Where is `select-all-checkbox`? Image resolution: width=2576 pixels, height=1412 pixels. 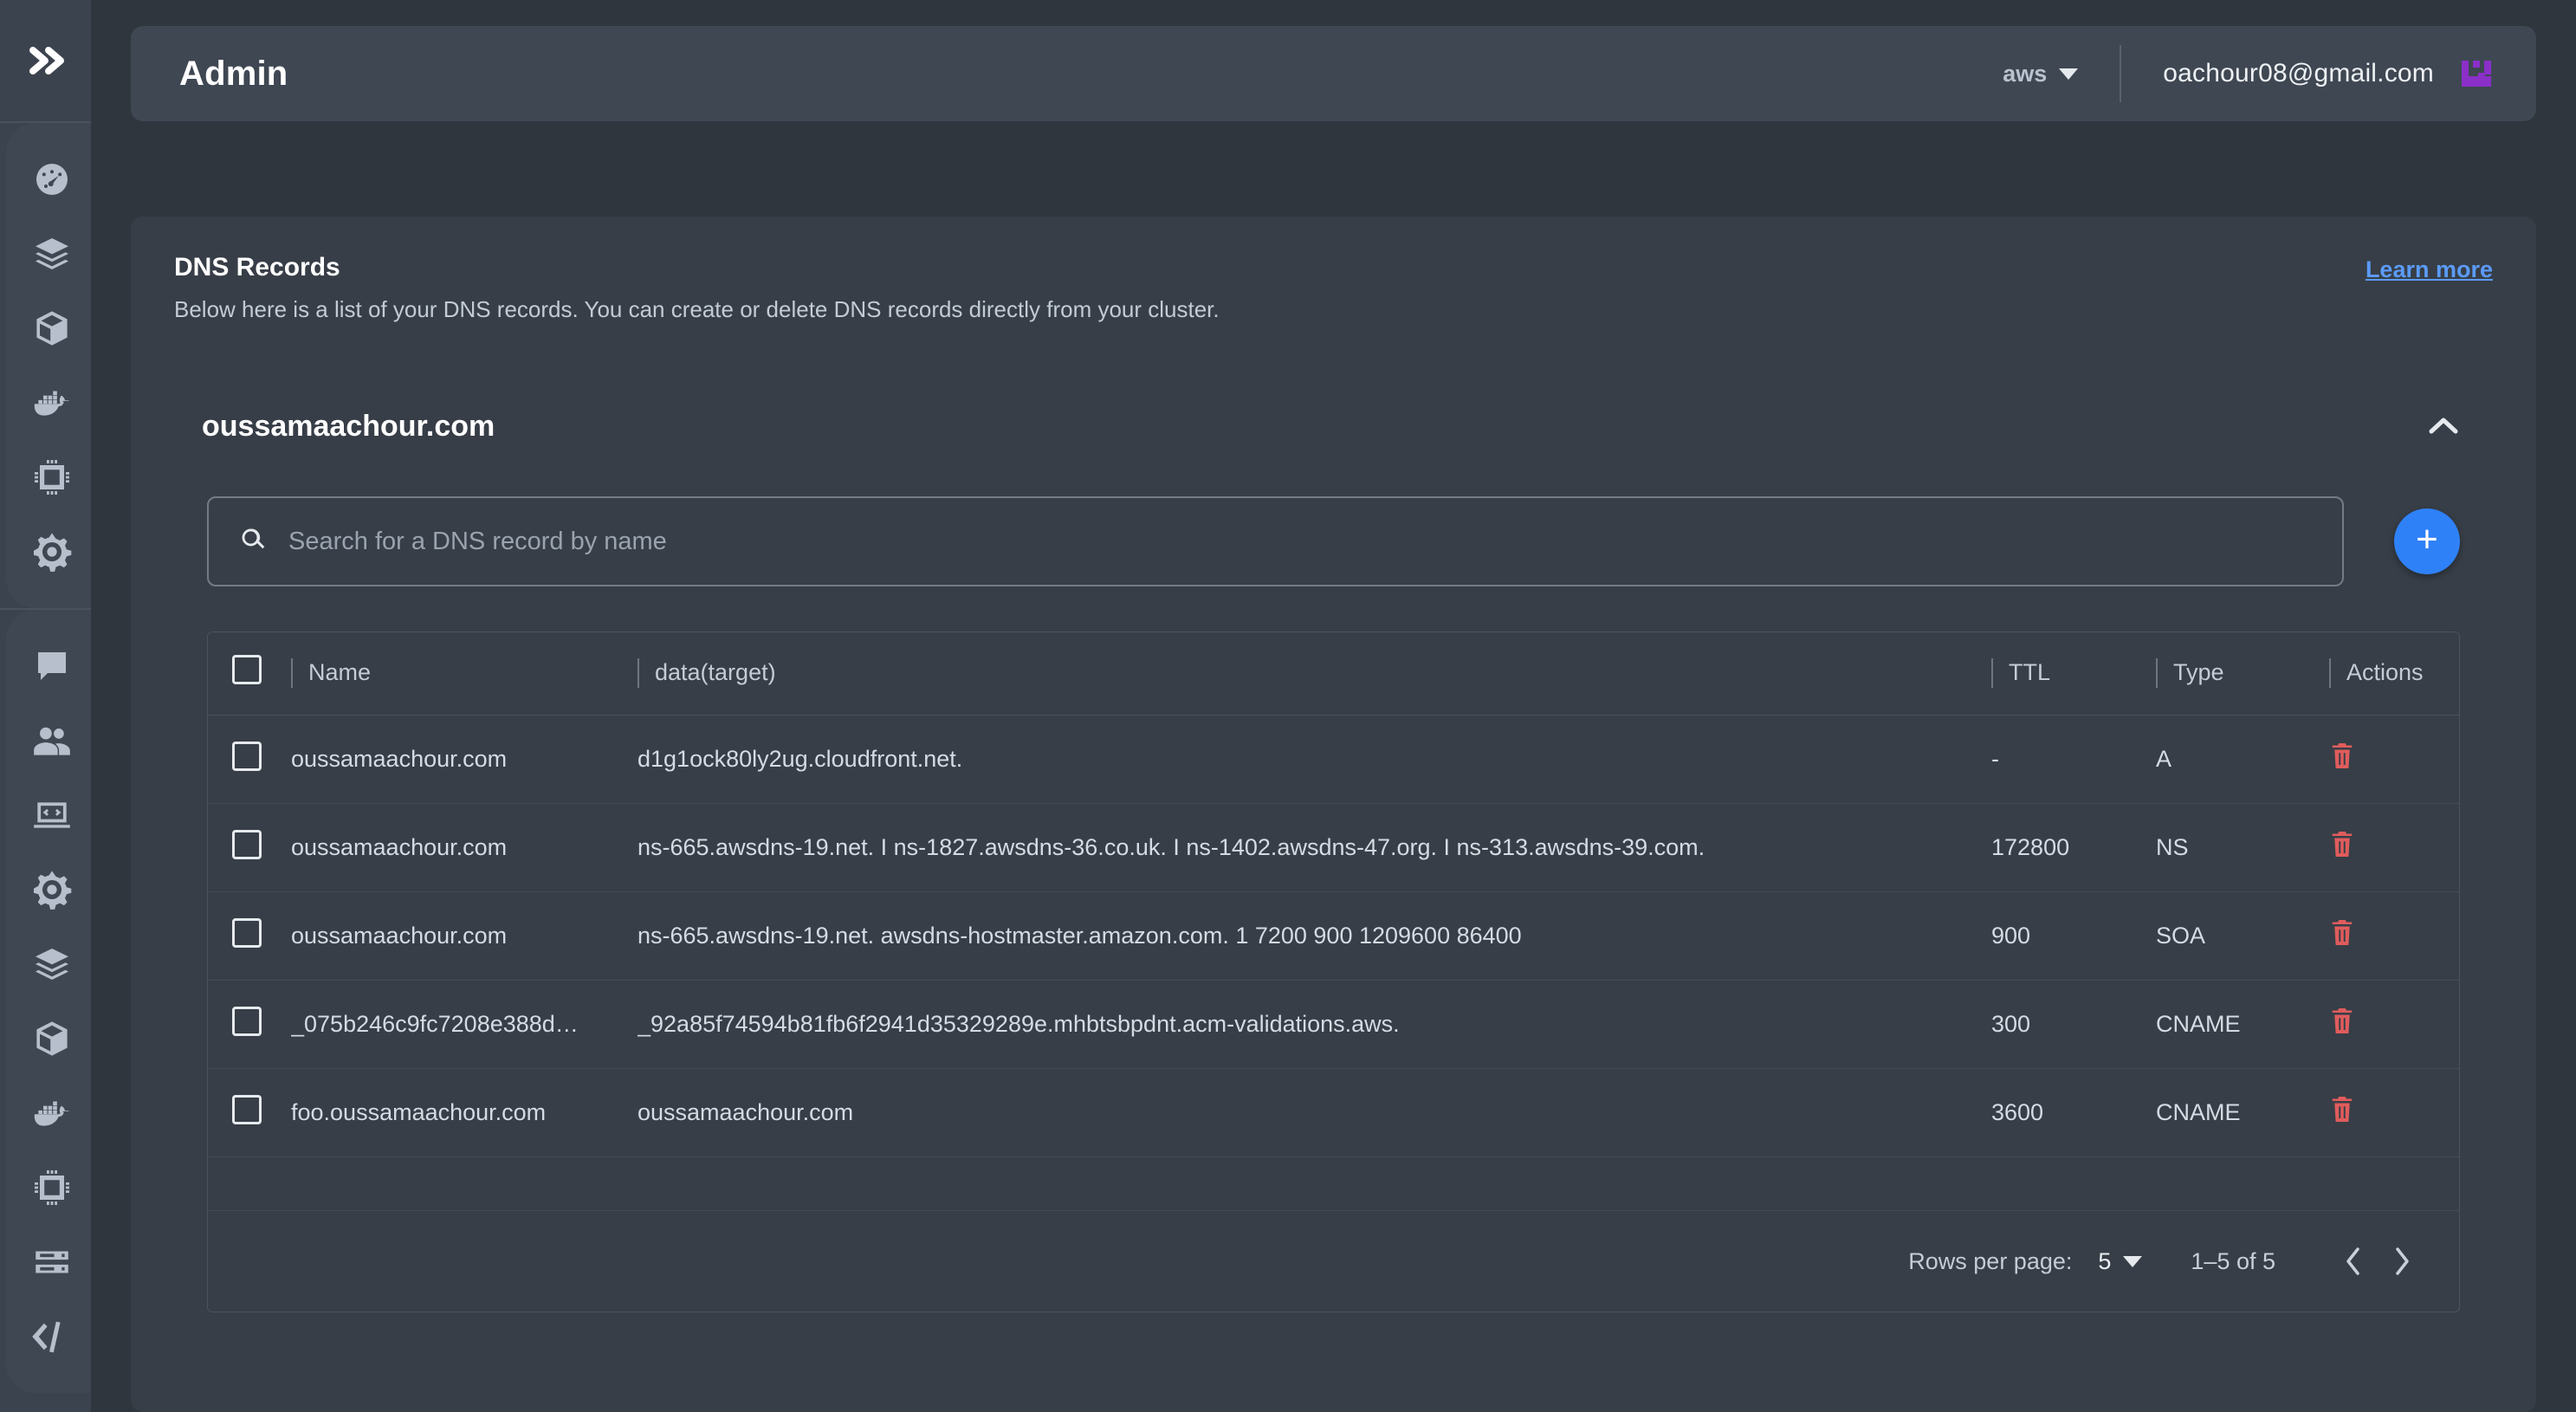 select-all-checkbox is located at coordinates (247, 669).